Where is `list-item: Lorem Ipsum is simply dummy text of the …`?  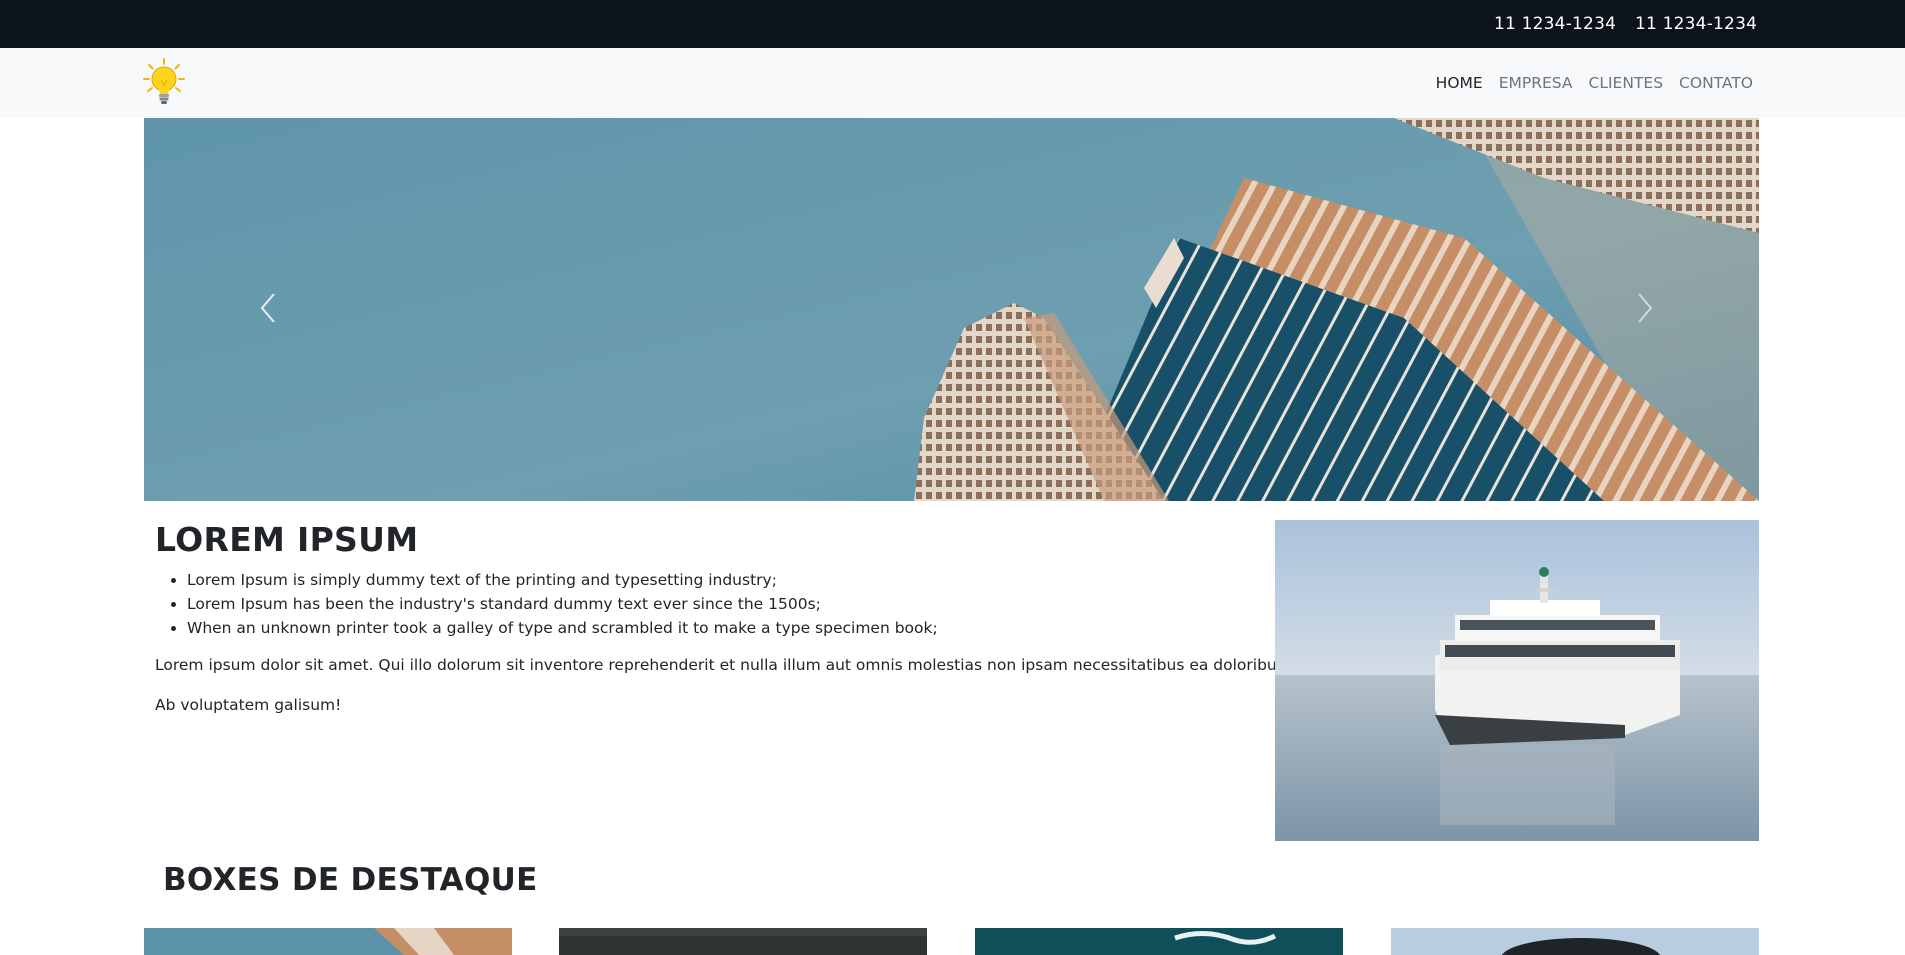
list-item: Lorem Ipsum is simply dummy text of the … is located at coordinates (562, 580).